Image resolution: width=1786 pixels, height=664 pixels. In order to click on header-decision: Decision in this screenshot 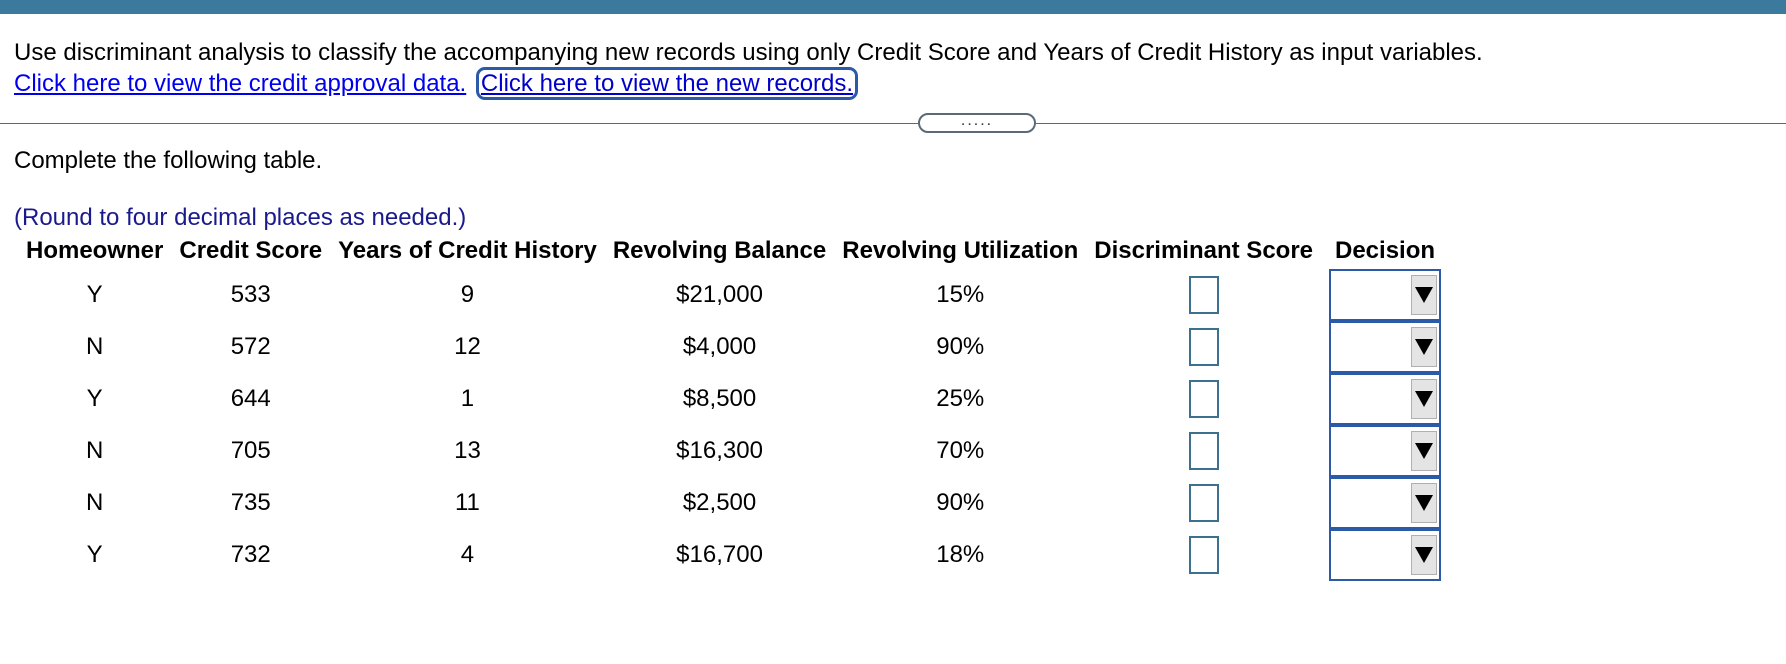, I will do `click(1385, 250)`.